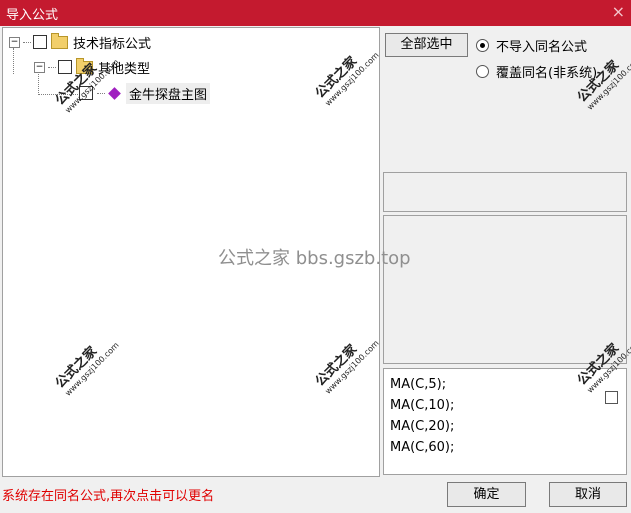 The height and width of the screenshot is (513, 631). What do you see at coordinates (426, 45) in the screenshot?
I see `select-all-button: 全部选中` at bounding box center [426, 45].